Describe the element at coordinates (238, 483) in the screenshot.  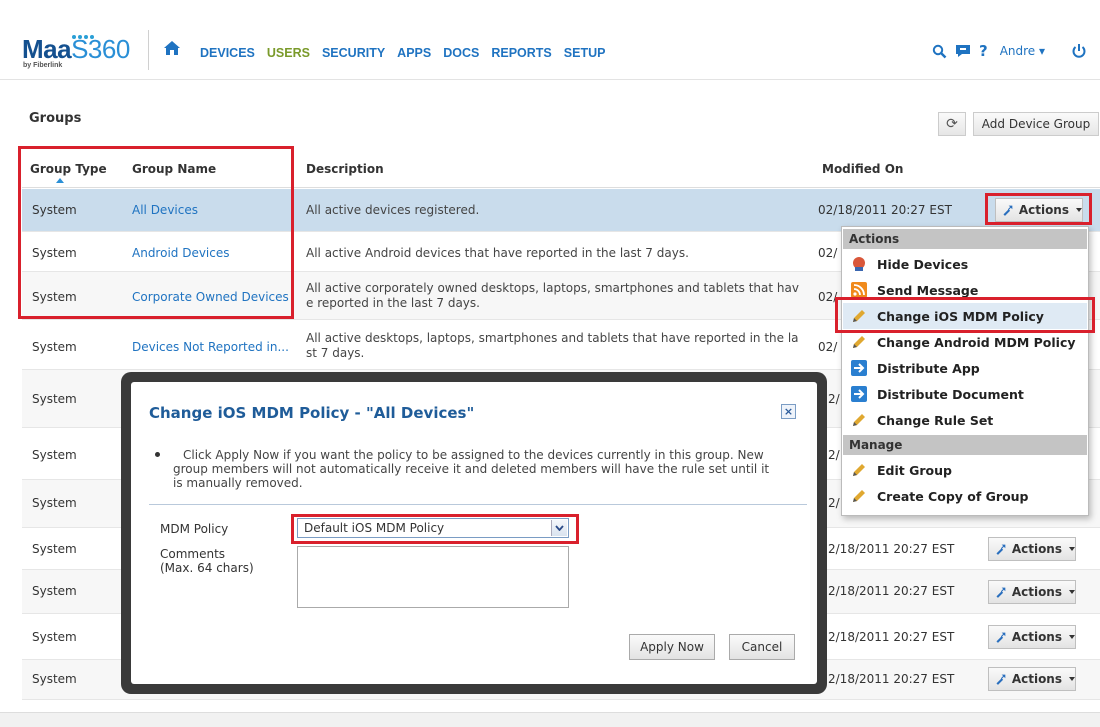
I see `message-line-3: is manually removed.` at that location.